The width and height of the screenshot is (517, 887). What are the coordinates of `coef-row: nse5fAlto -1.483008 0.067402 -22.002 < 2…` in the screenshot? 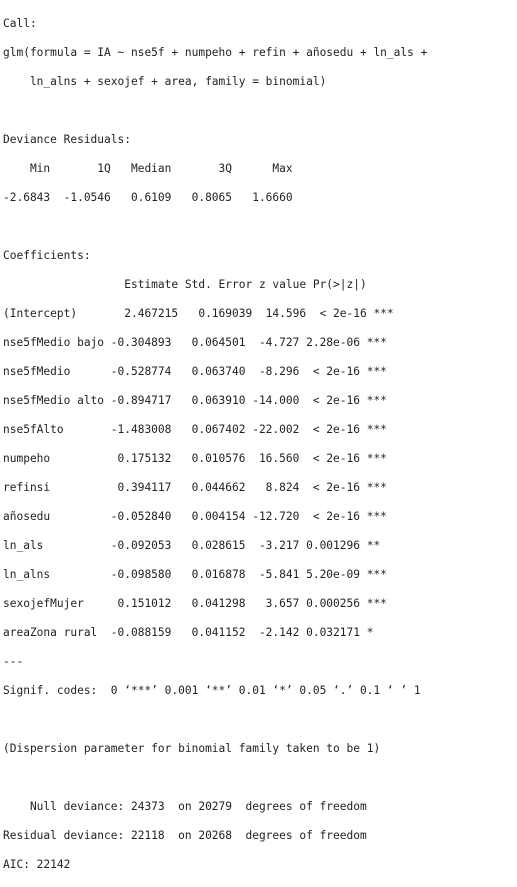 It's located at (195, 429).